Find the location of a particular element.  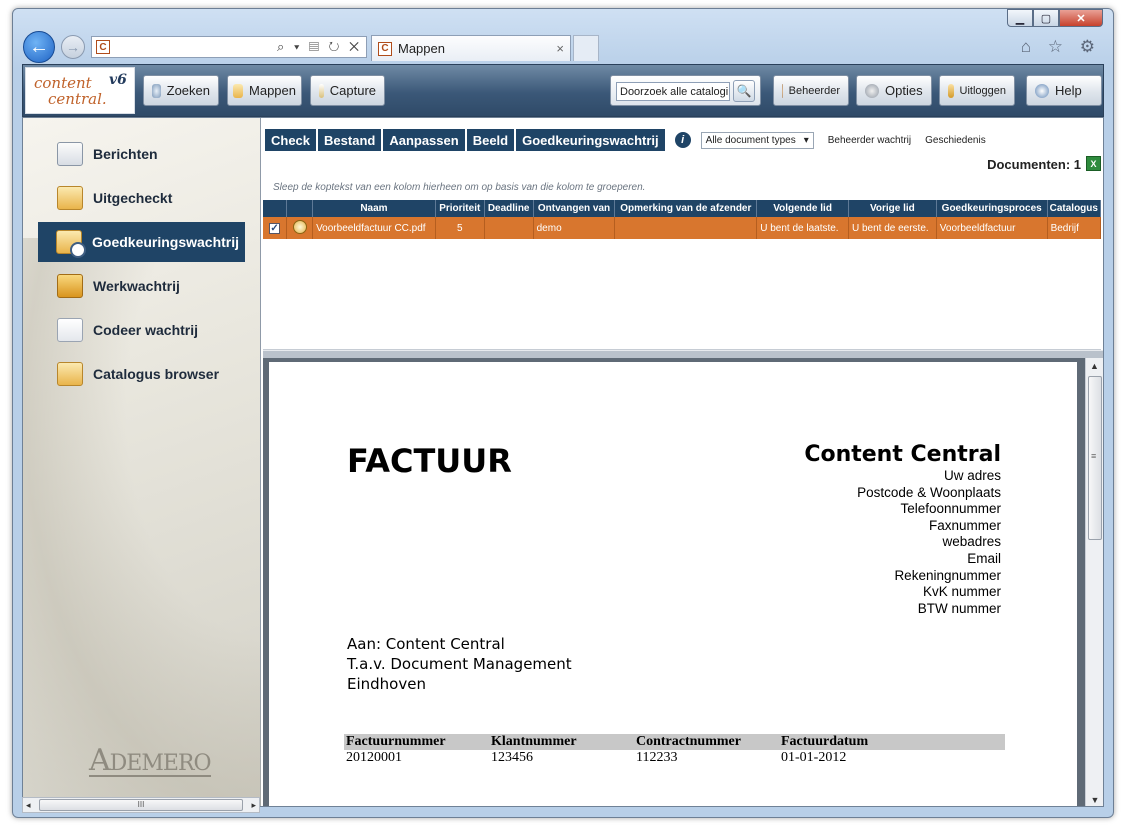

geschiedenis-link: Geschiedenis is located at coordinates (955, 140).